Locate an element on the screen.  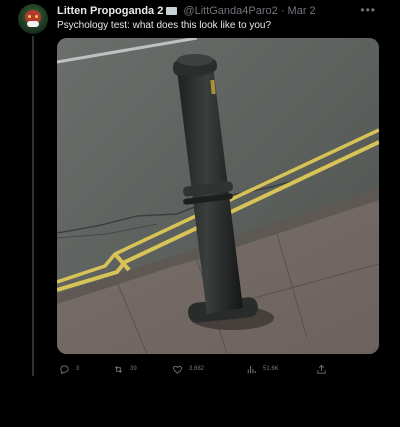
like-icon is located at coordinates (177, 369).